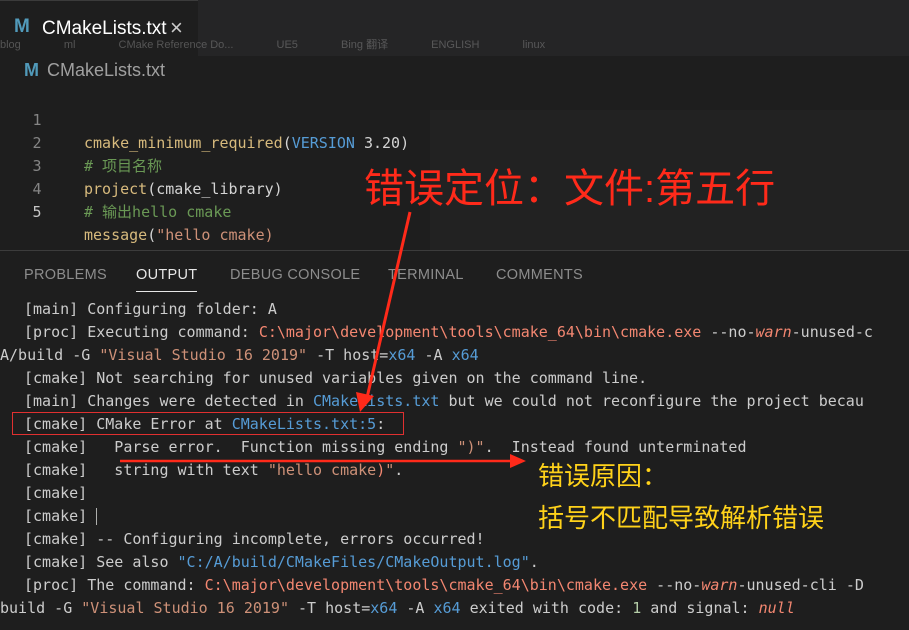  Describe the element at coordinates (323, 461) in the screenshot. I see `arrow-to-parse-error` at that location.